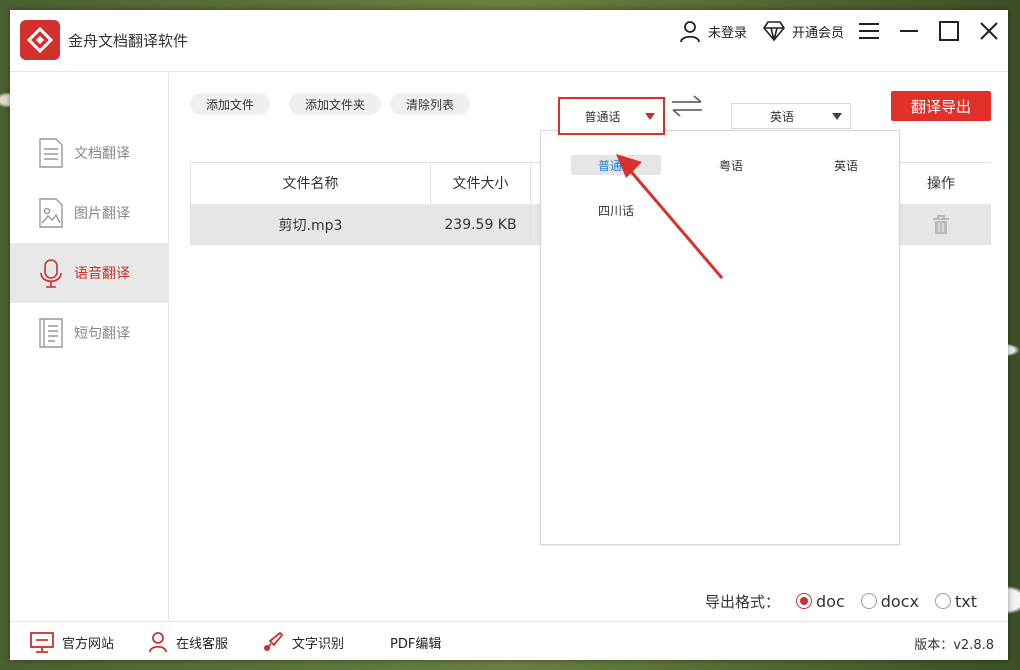  Describe the element at coordinates (687, 108) in the screenshot. I see `swap-languages-icon` at that location.